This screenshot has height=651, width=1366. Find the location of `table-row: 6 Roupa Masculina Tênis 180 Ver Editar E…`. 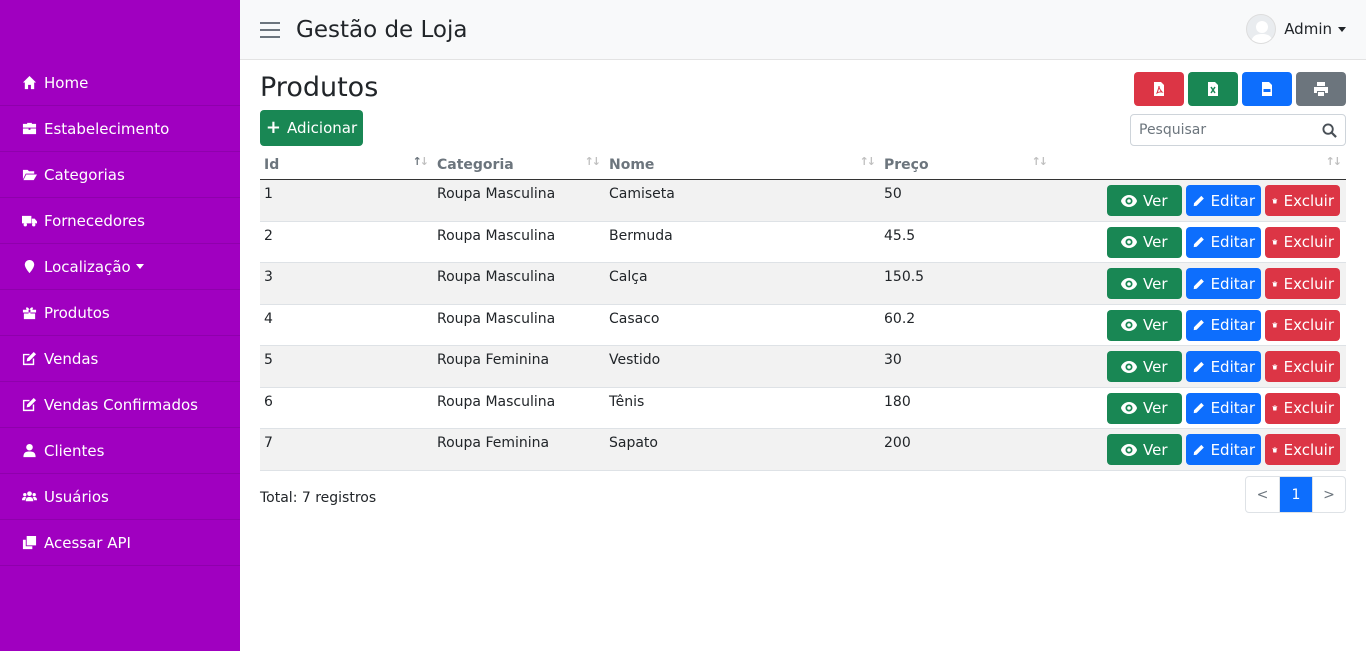

table-row: 6 Roupa Masculina Tênis 180 Ver Editar E… is located at coordinates (803, 408).